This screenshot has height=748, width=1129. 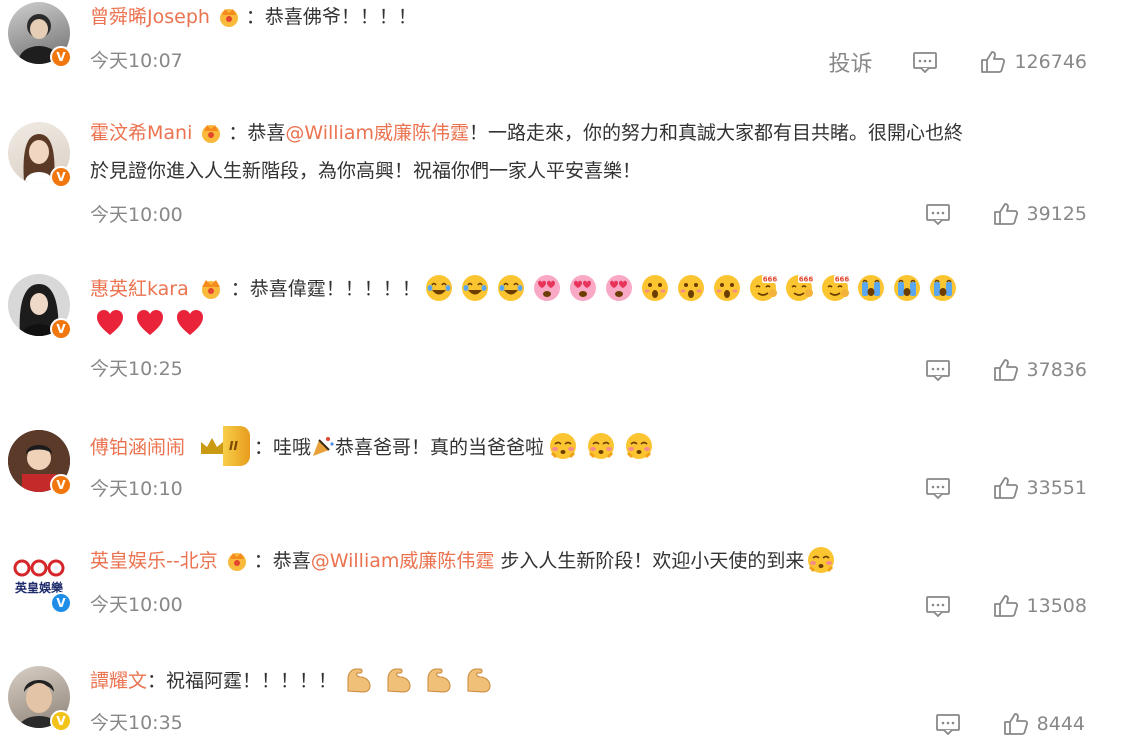 What do you see at coordinates (137, 448) in the screenshot?
I see `username: 傅铂涵闹闹` at bounding box center [137, 448].